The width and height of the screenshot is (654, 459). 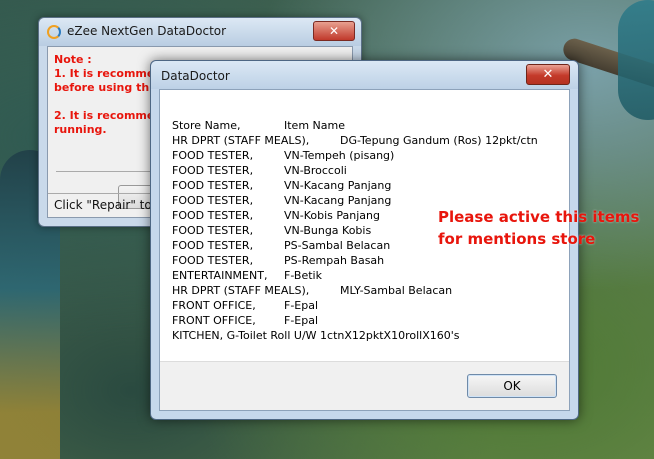 I want to click on dialog-titlebar: DataDoctor ✕, so click(x=364, y=75).